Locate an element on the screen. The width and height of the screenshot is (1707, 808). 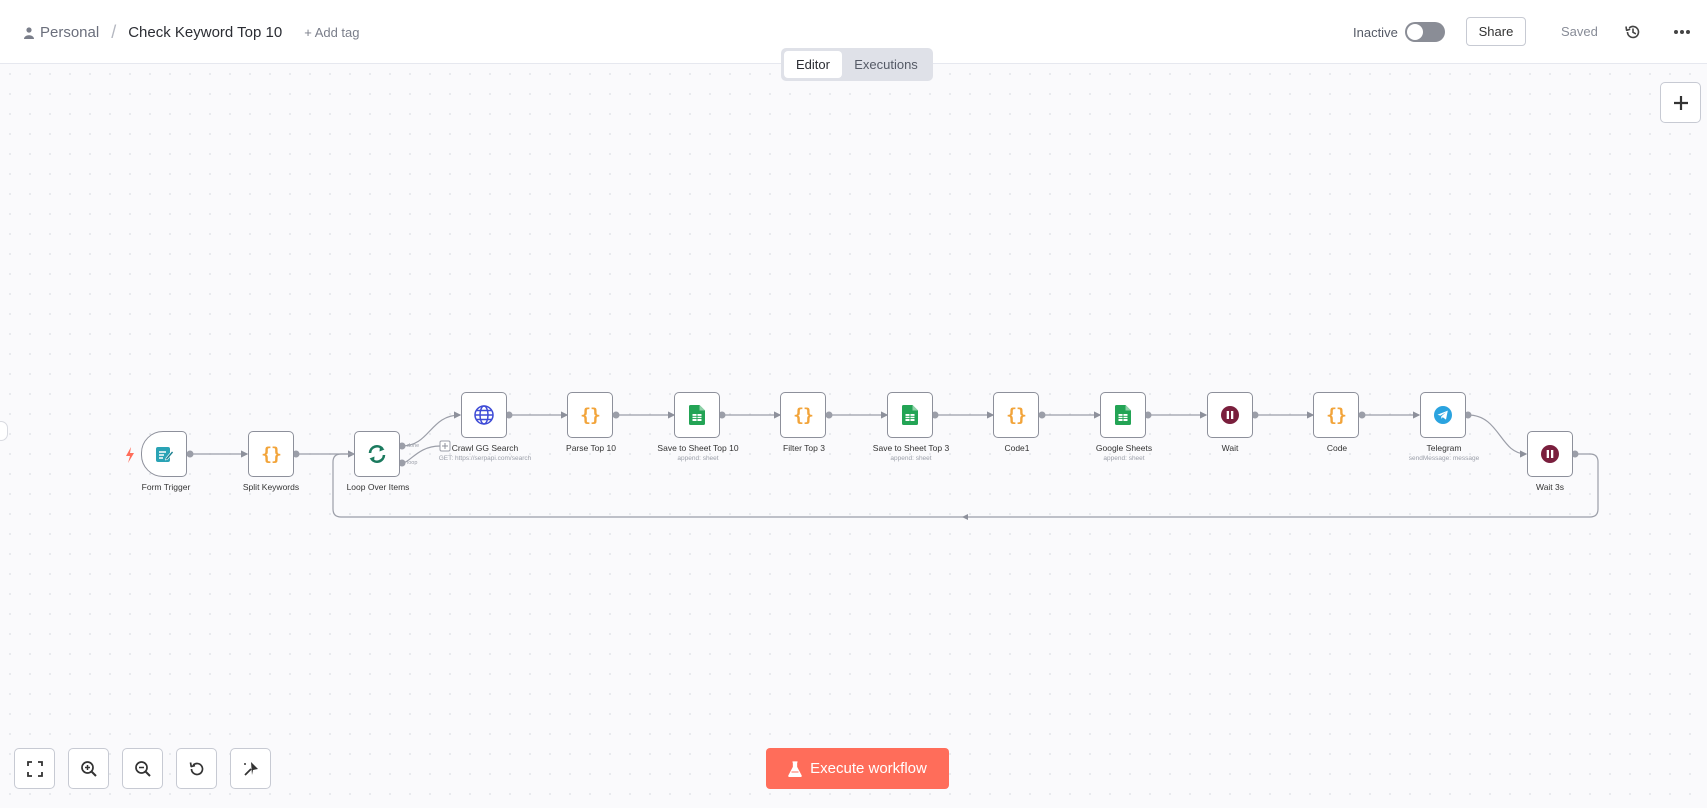
plus-icon is located at coordinates (1680, 102).